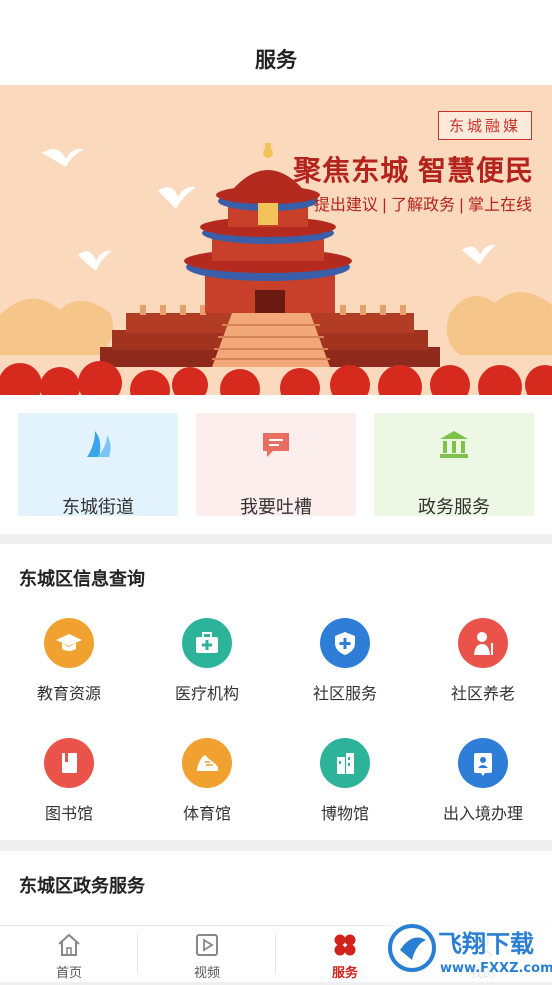 The width and height of the screenshot is (552, 985). What do you see at coordinates (98, 444) in the screenshot?
I see `swoosh-icon` at bounding box center [98, 444].